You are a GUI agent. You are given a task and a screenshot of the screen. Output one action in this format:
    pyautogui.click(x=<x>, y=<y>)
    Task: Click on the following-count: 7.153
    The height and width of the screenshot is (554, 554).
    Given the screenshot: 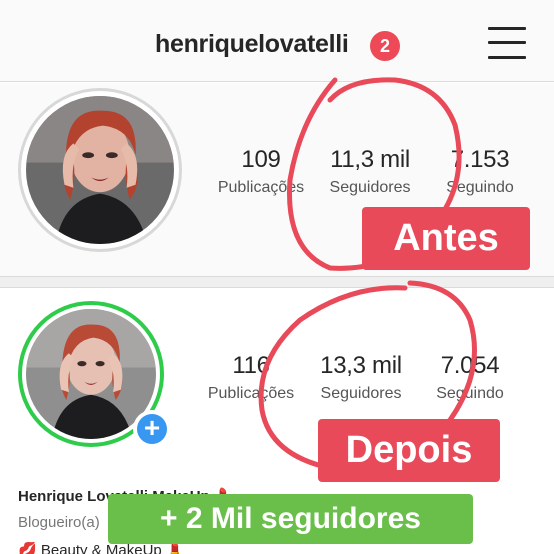 What is the action you would take?
    pyautogui.click(x=480, y=160)
    